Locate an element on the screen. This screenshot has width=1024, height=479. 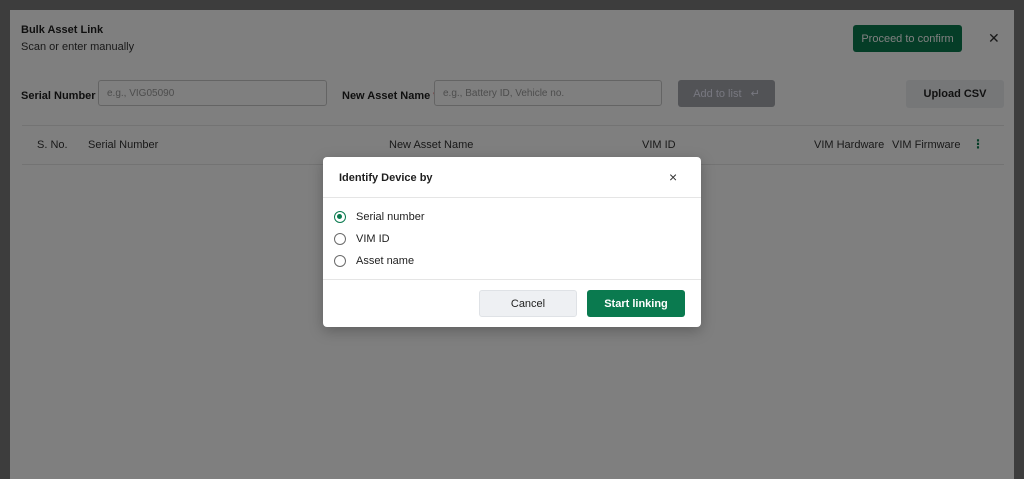
option-asset-name: Asset name is located at coordinates (374, 261).